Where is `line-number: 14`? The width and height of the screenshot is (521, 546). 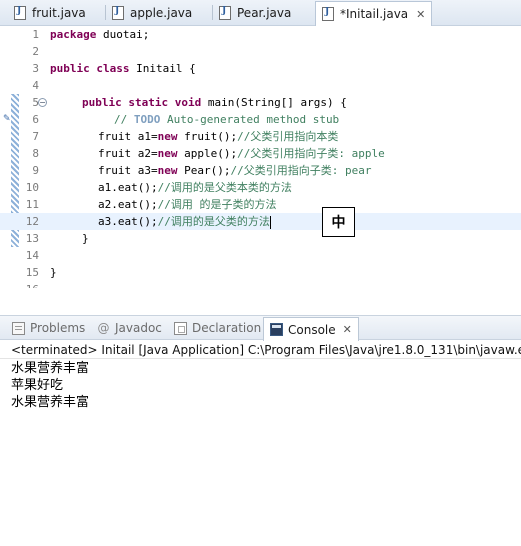
line-number: 14 is located at coordinates (32, 255).